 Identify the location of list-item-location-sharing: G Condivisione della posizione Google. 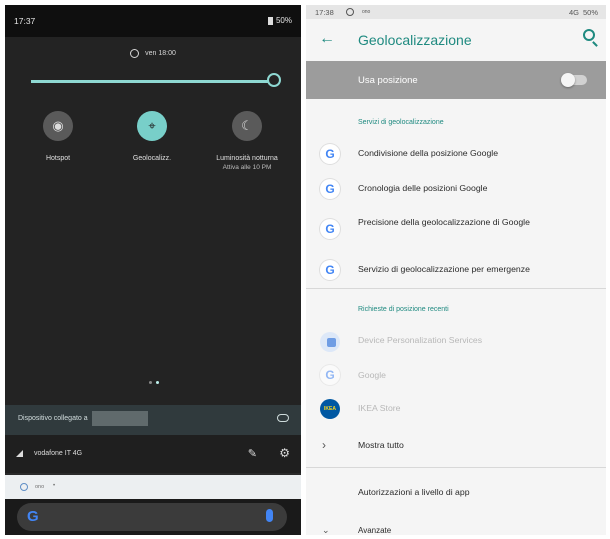
(456, 156).